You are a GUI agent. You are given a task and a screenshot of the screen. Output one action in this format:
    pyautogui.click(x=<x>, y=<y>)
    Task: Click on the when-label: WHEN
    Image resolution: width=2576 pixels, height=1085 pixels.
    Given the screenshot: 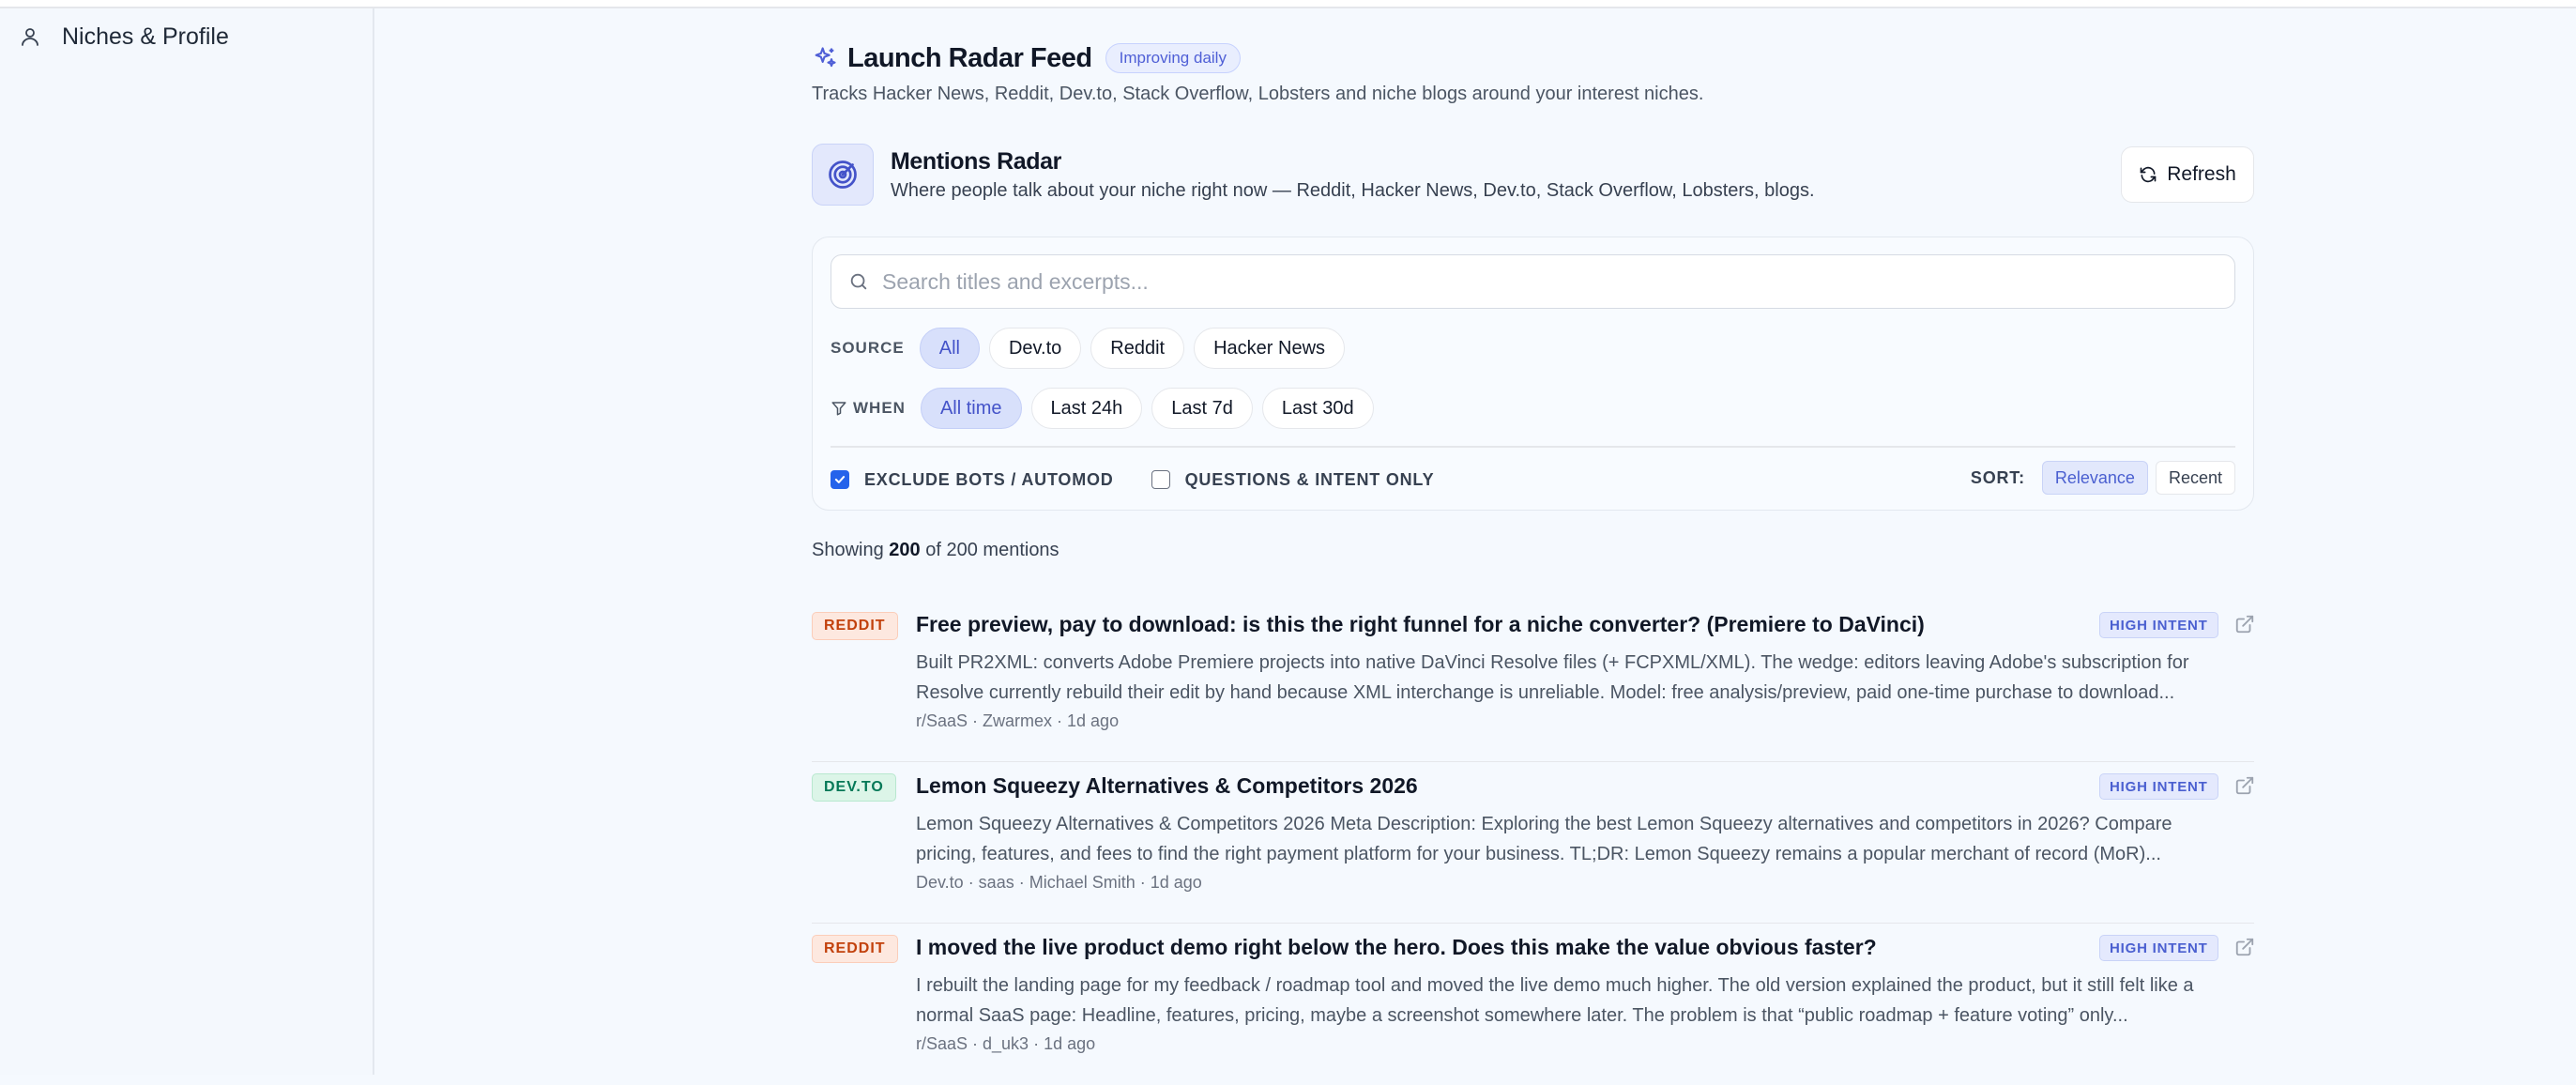 What is the action you would take?
    pyautogui.click(x=879, y=408)
    